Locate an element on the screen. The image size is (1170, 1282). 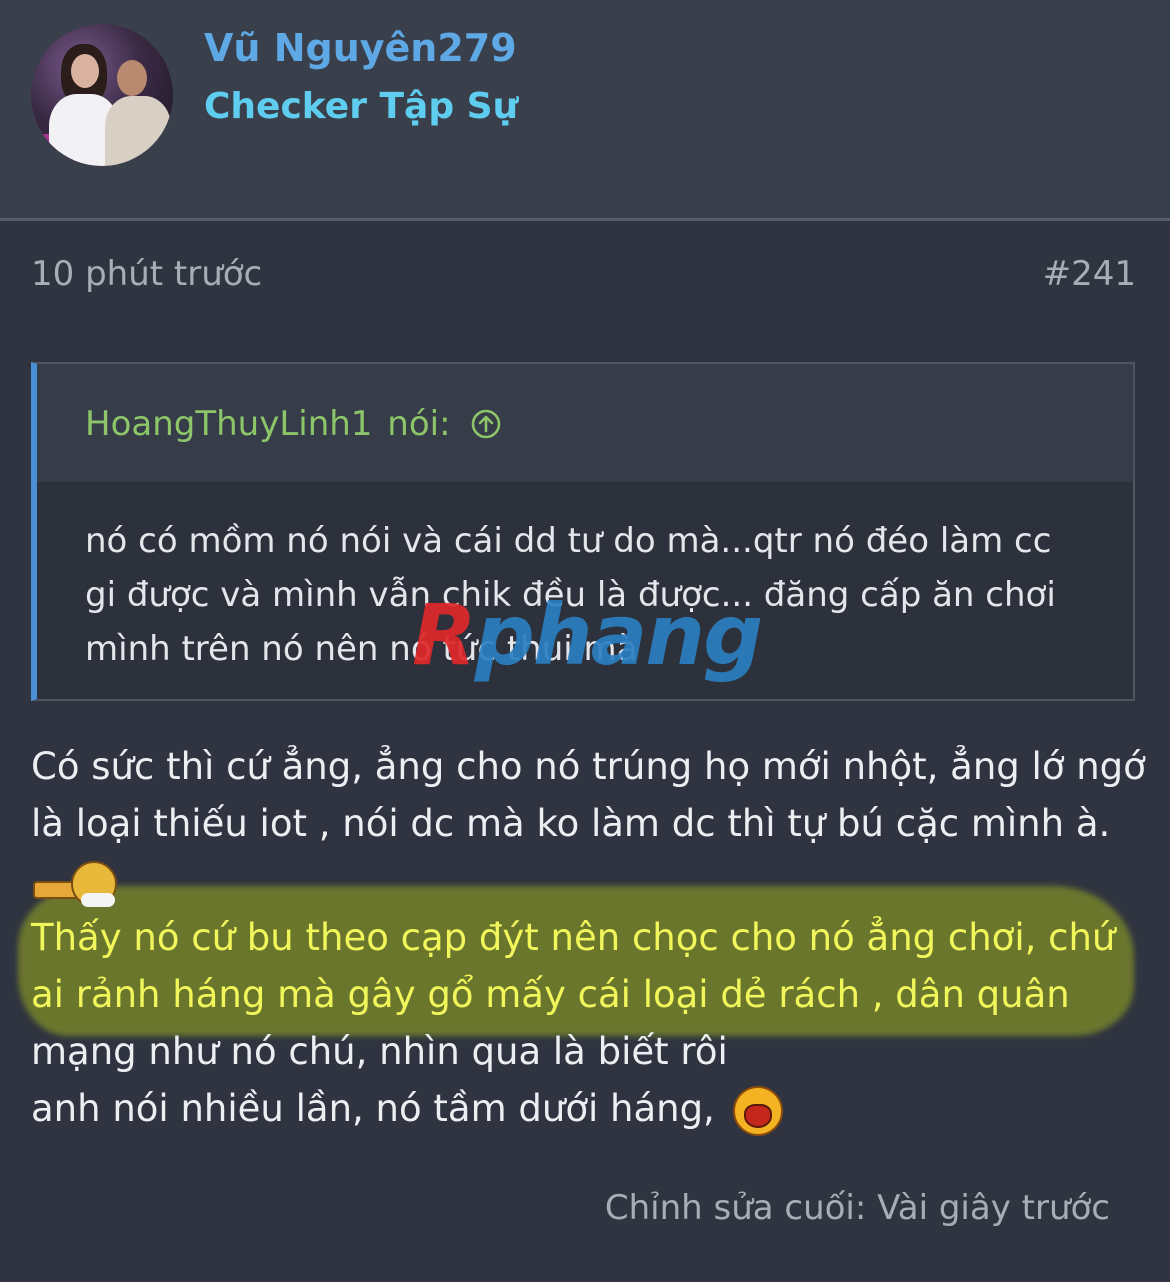
message-line: mạng như nó chú, nhìn qua là biết rôi is located at coordinates (379, 1051).